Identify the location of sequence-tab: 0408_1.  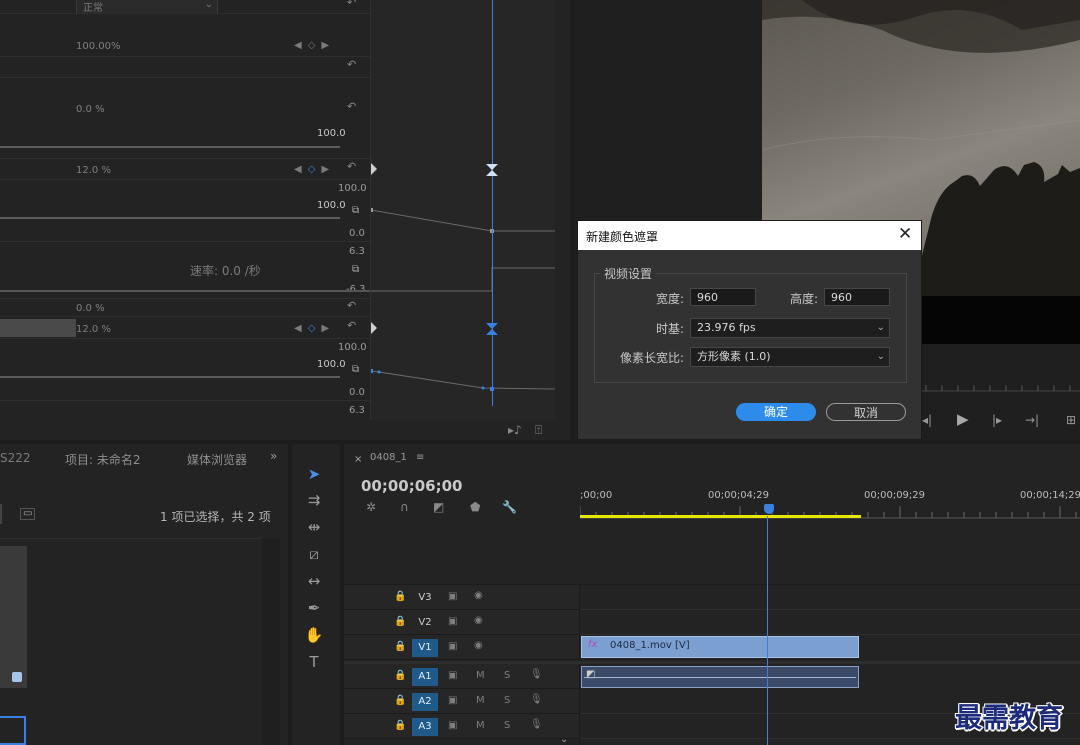
(388, 457).